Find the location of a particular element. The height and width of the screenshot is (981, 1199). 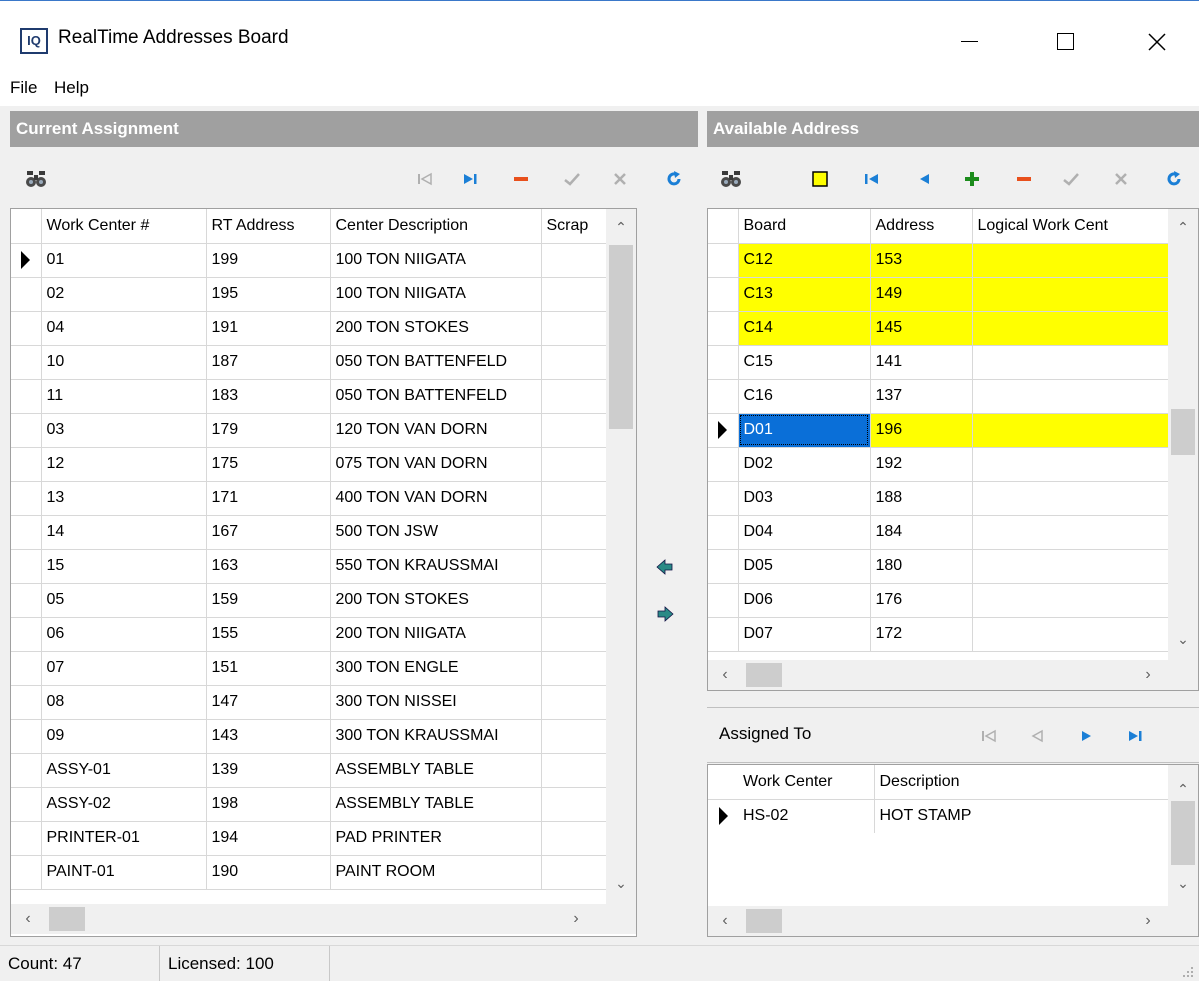

table-row: HS-02 HOT STAMP is located at coordinates (938, 816).